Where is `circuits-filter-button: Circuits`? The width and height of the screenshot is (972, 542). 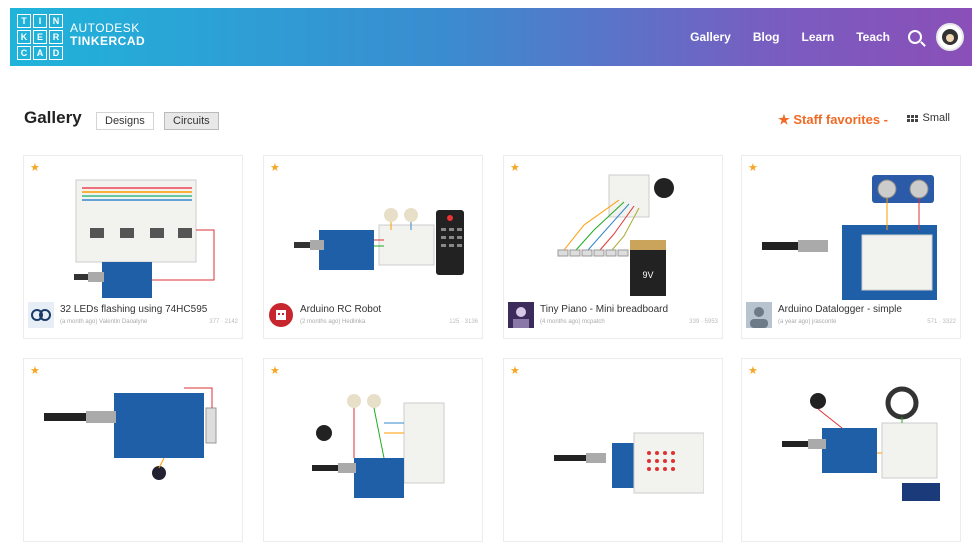
circuits-filter-button: Circuits is located at coordinates (191, 121).